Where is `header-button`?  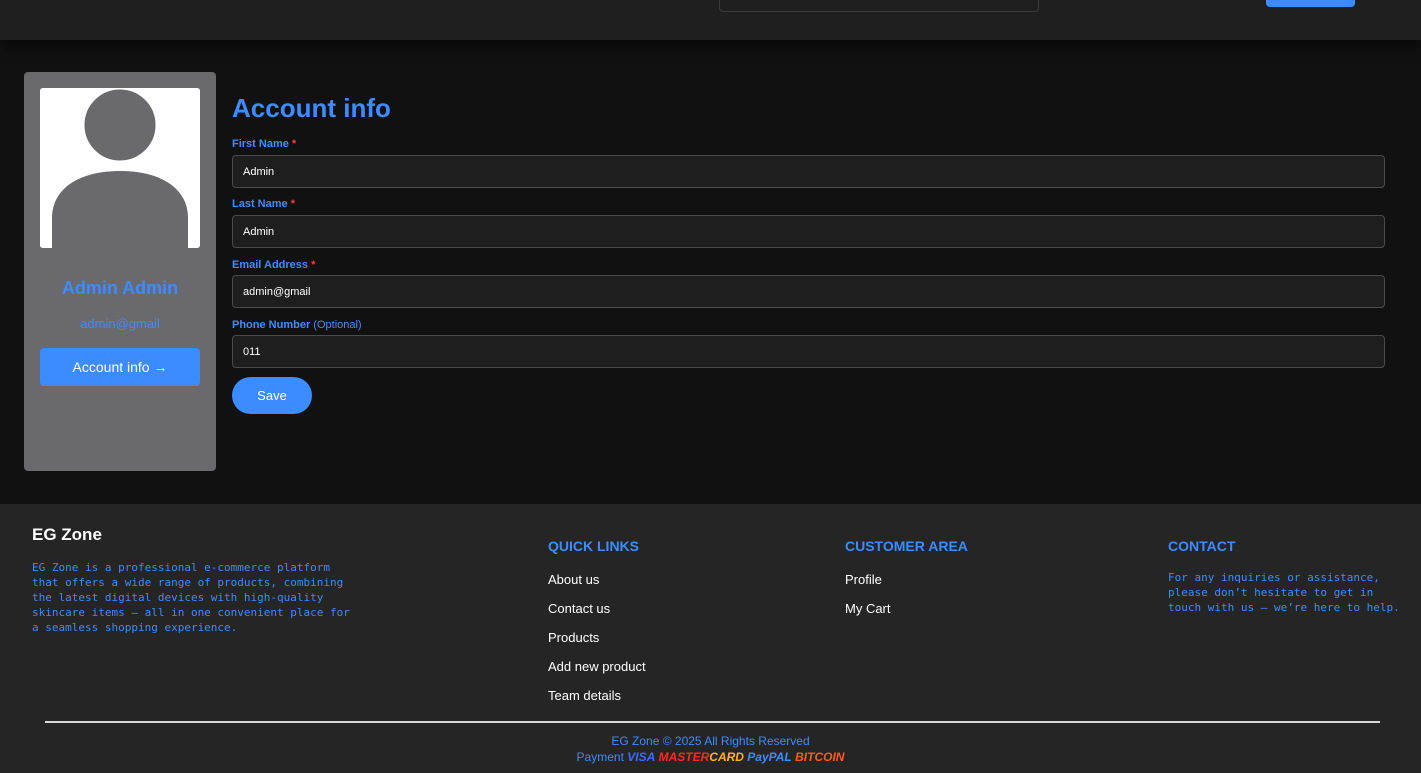
header-button is located at coordinates (1310, 3).